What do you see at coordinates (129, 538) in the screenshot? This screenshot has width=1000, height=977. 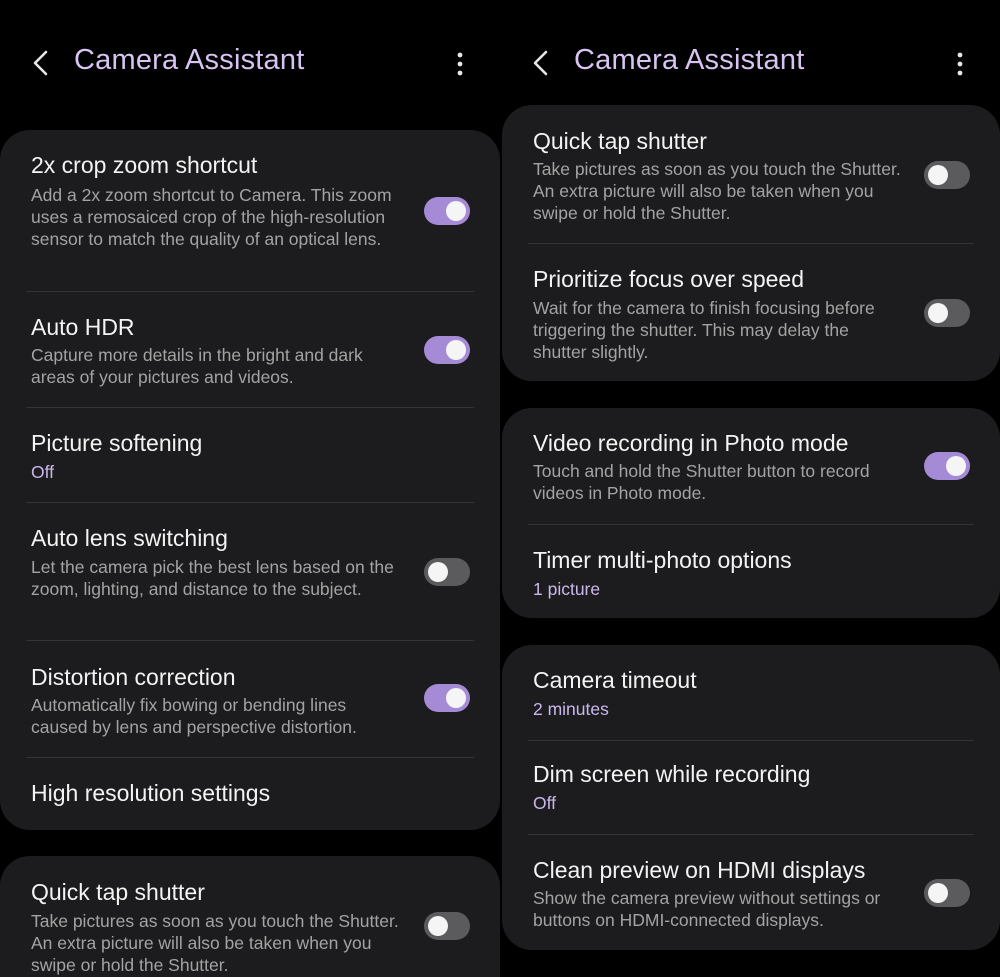 I see `setting-title: Auto lens switching` at bounding box center [129, 538].